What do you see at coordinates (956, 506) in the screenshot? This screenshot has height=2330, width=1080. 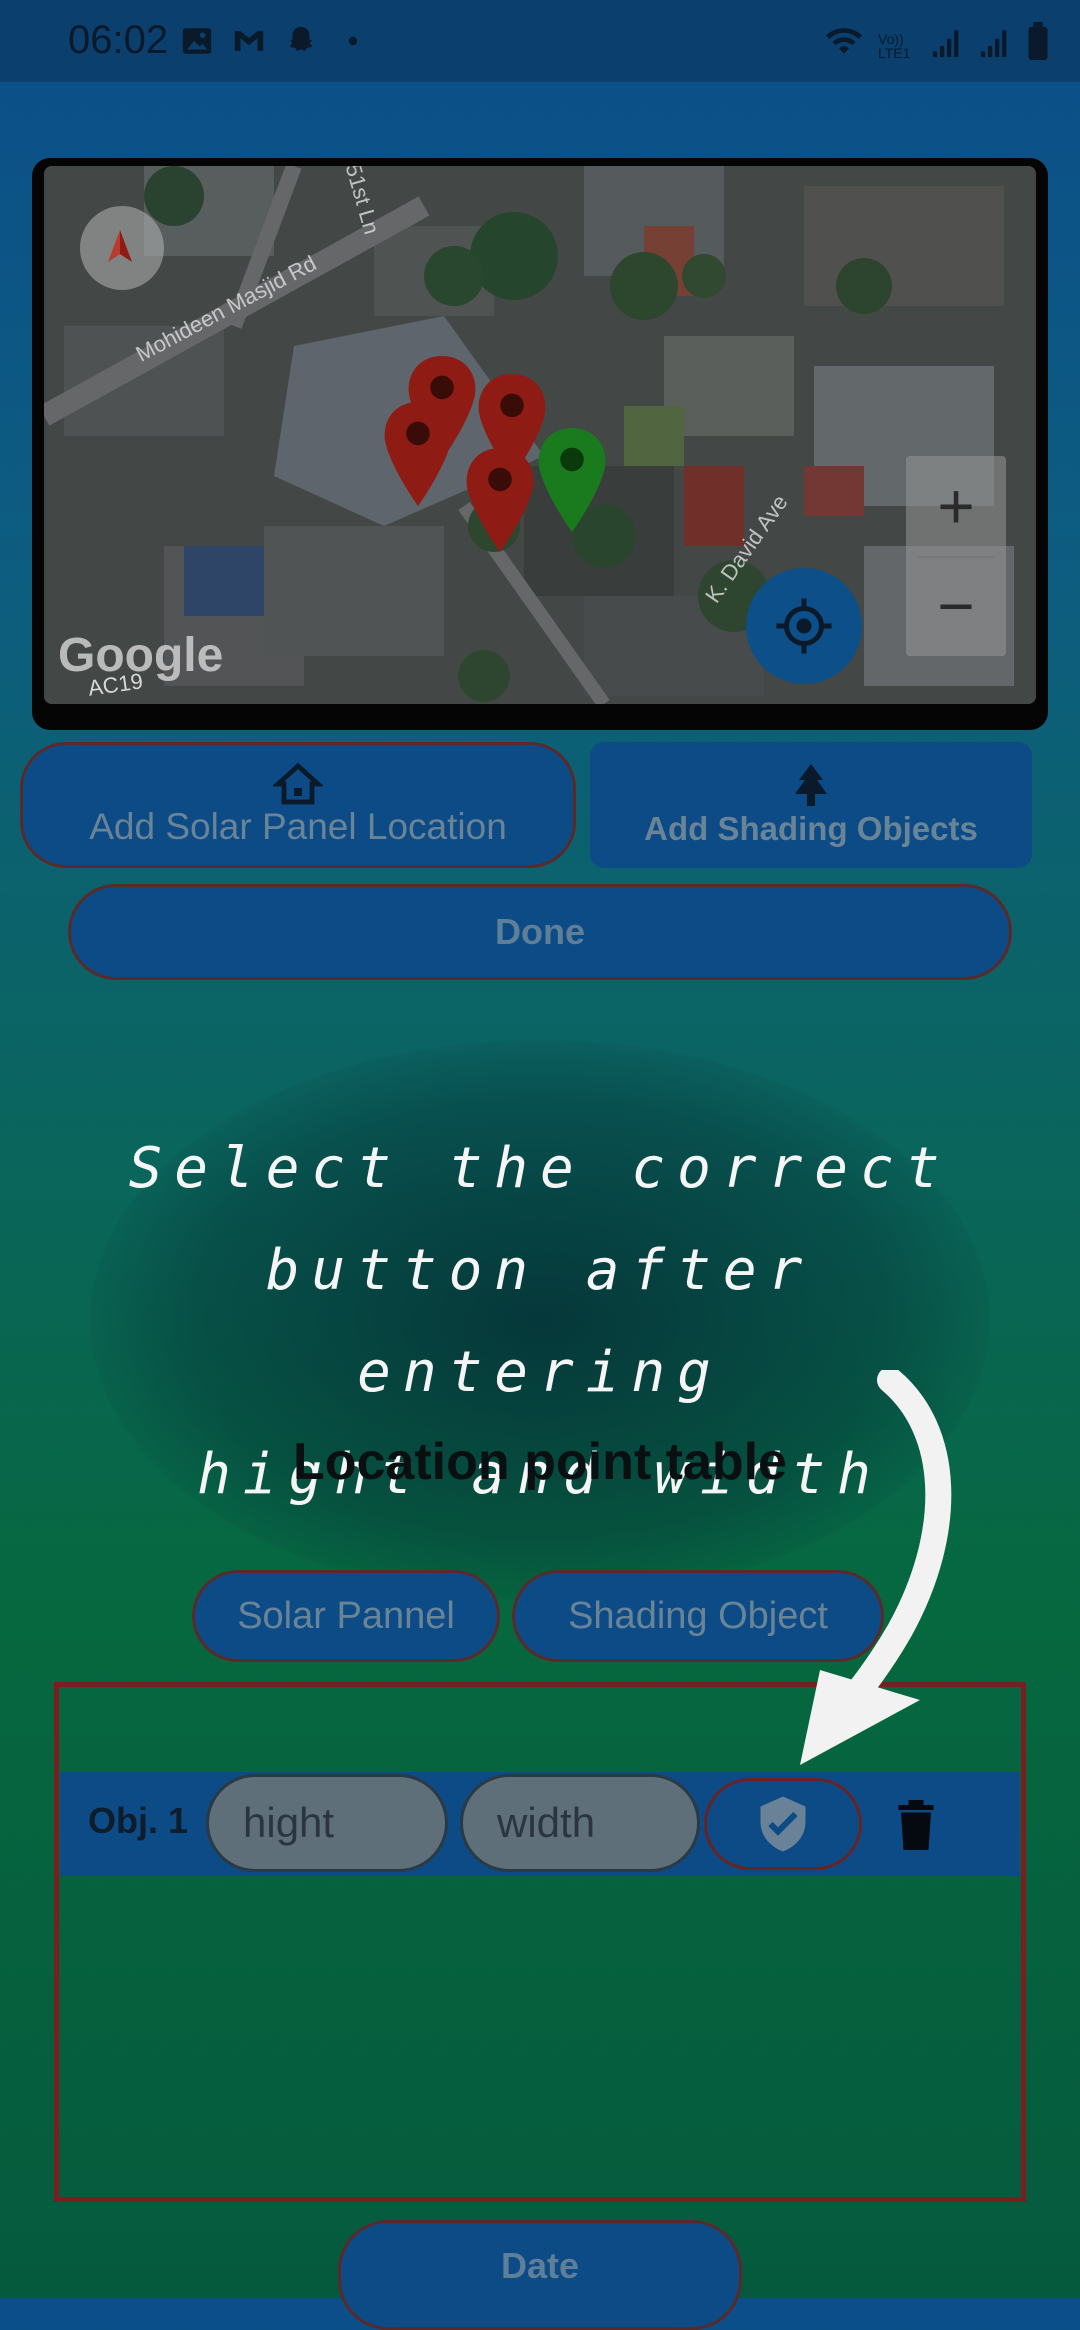 I see `zoom-in-button: +` at bounding box center [956, 506].